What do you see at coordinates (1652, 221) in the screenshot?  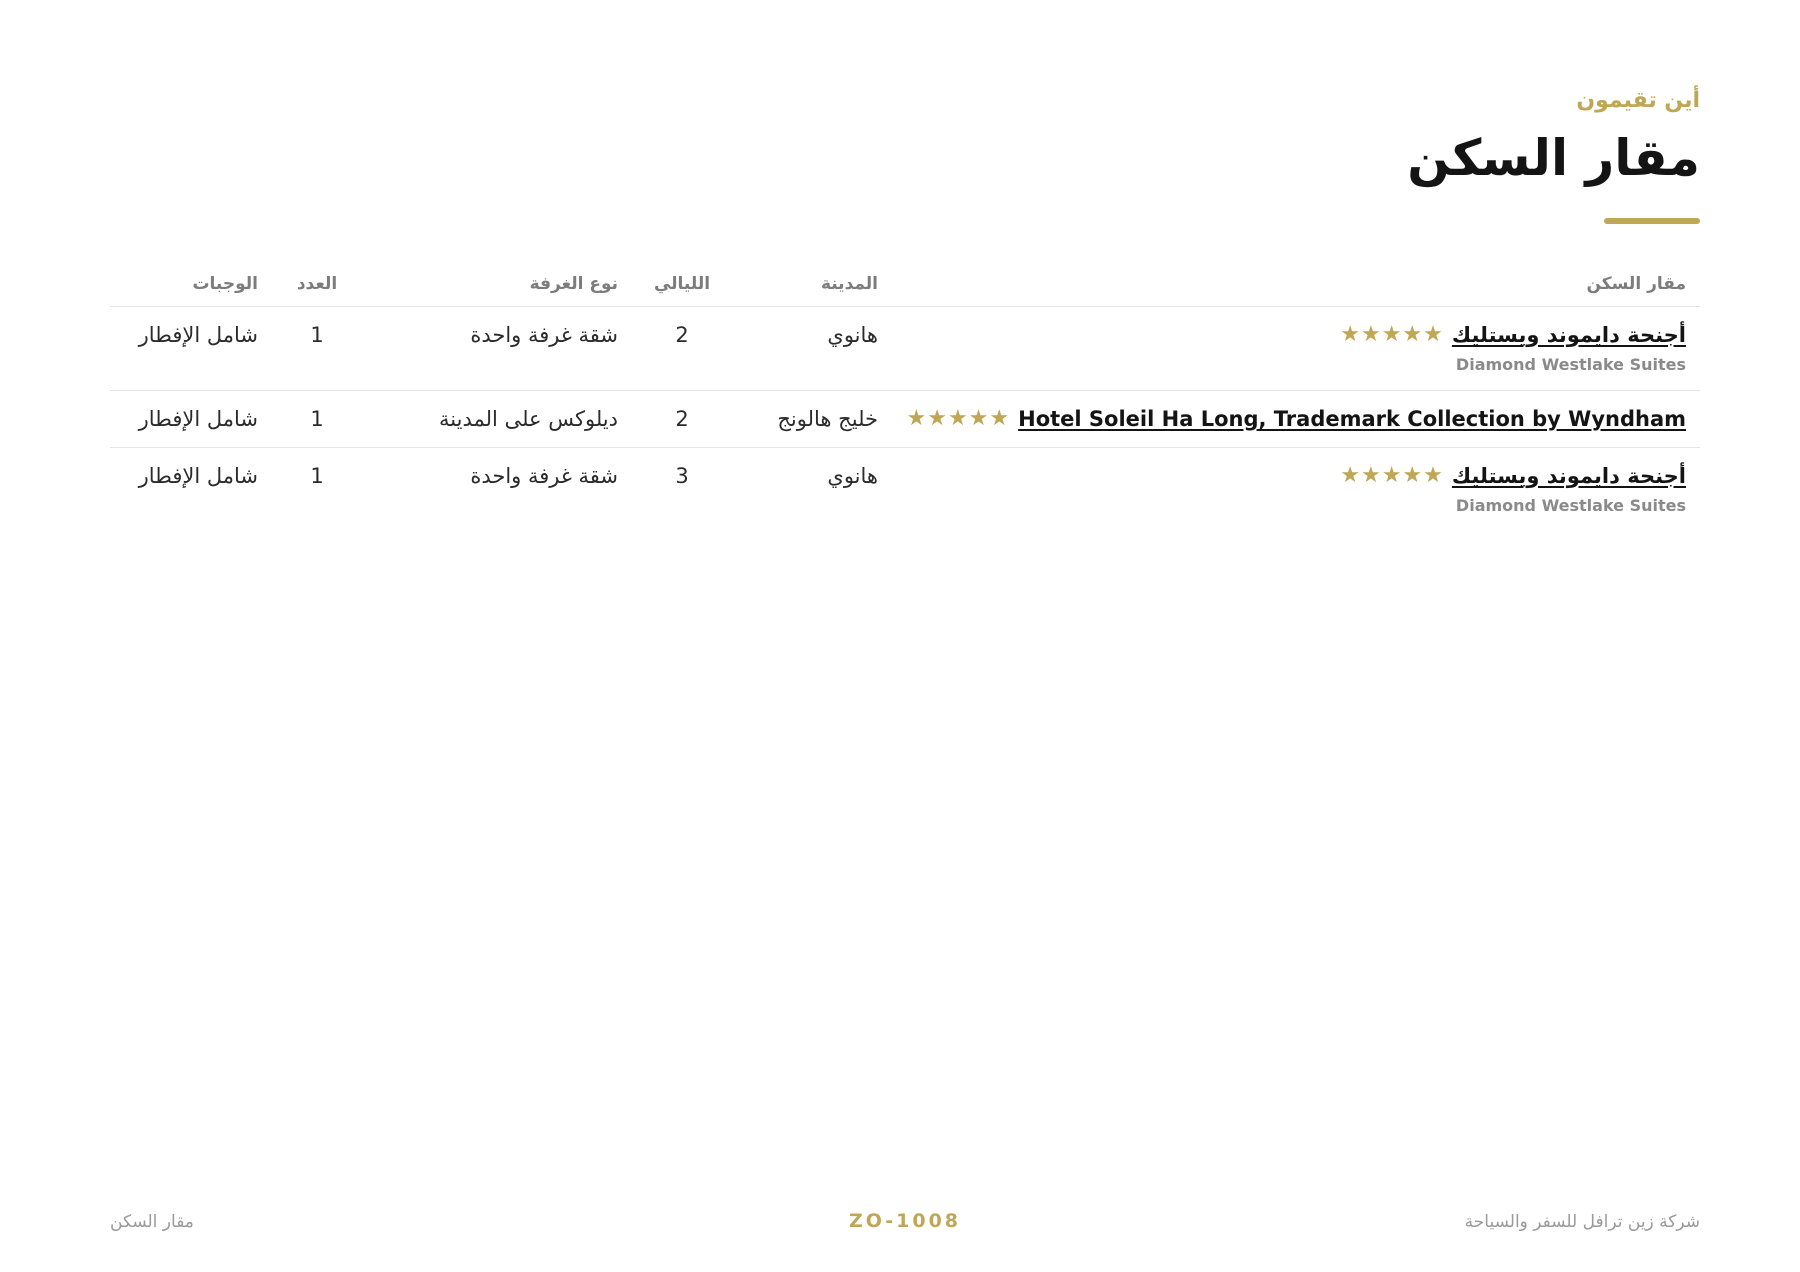 I see `title-underline` at bounding box center [1652, 221].